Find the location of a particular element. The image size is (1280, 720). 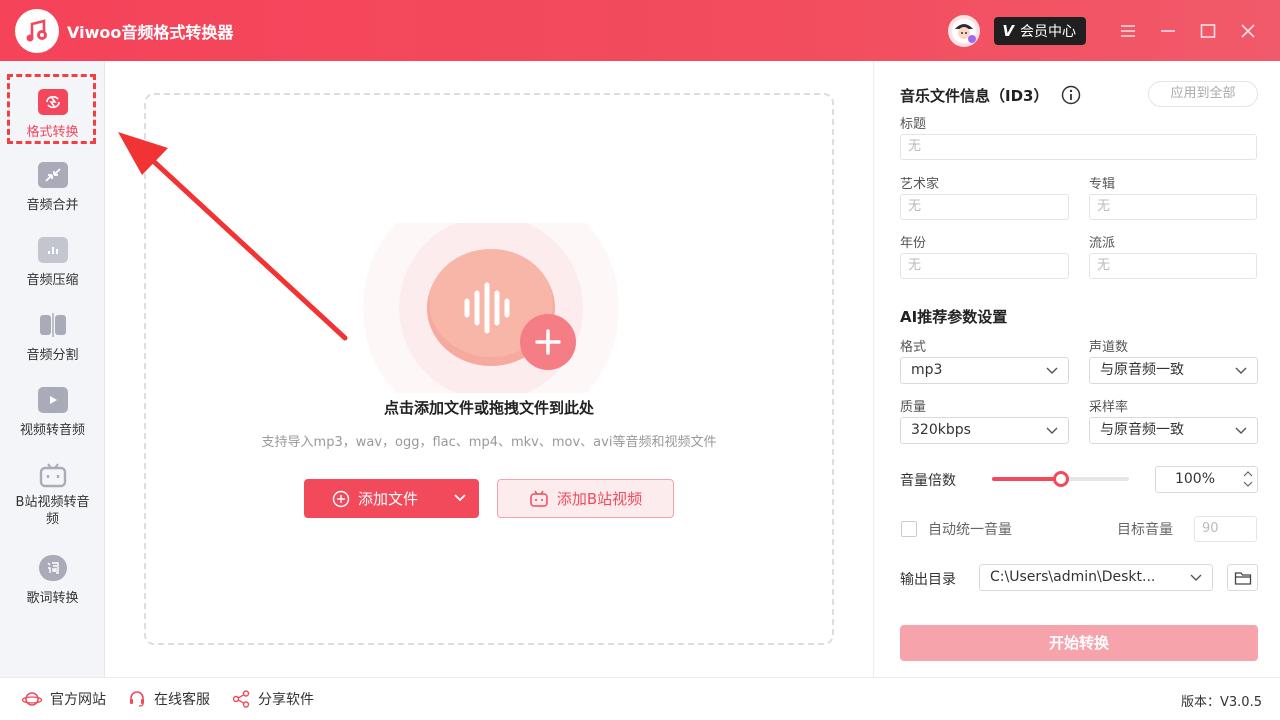

user-avatar-icon is located at coordinates (964, 30).